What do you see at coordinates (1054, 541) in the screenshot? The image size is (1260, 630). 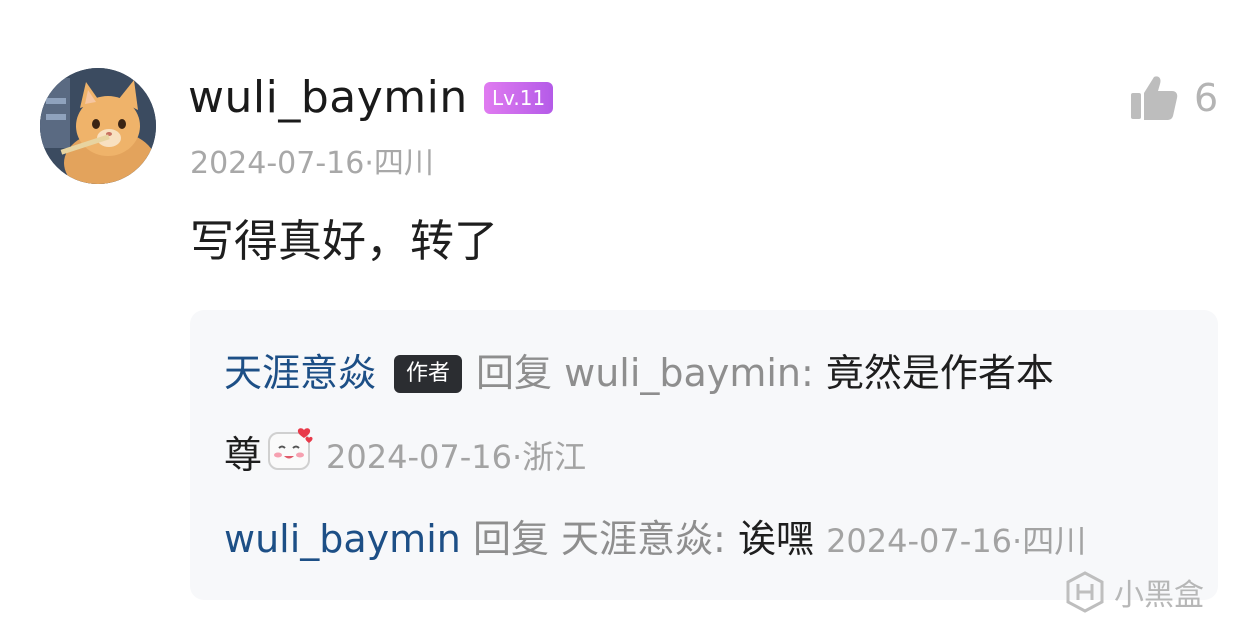 I see `reply-location: 四川` at bounding box center [1054, 541].